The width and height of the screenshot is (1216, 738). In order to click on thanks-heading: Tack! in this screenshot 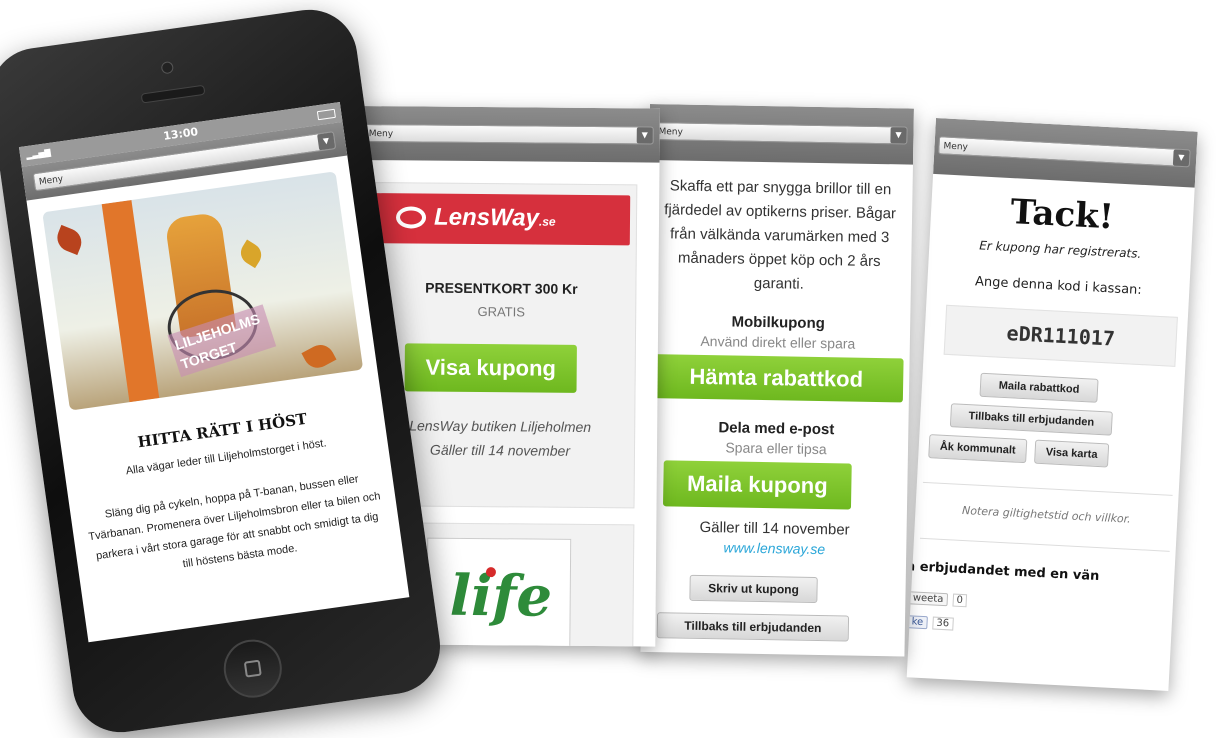, I will do `click(1062, 215)`.